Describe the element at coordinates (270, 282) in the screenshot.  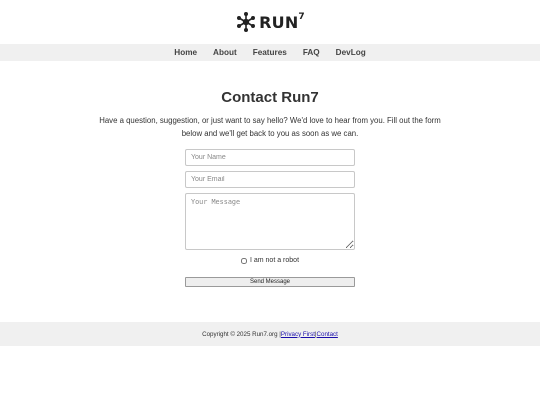
I see `send-message-button: Send Message` at that location.